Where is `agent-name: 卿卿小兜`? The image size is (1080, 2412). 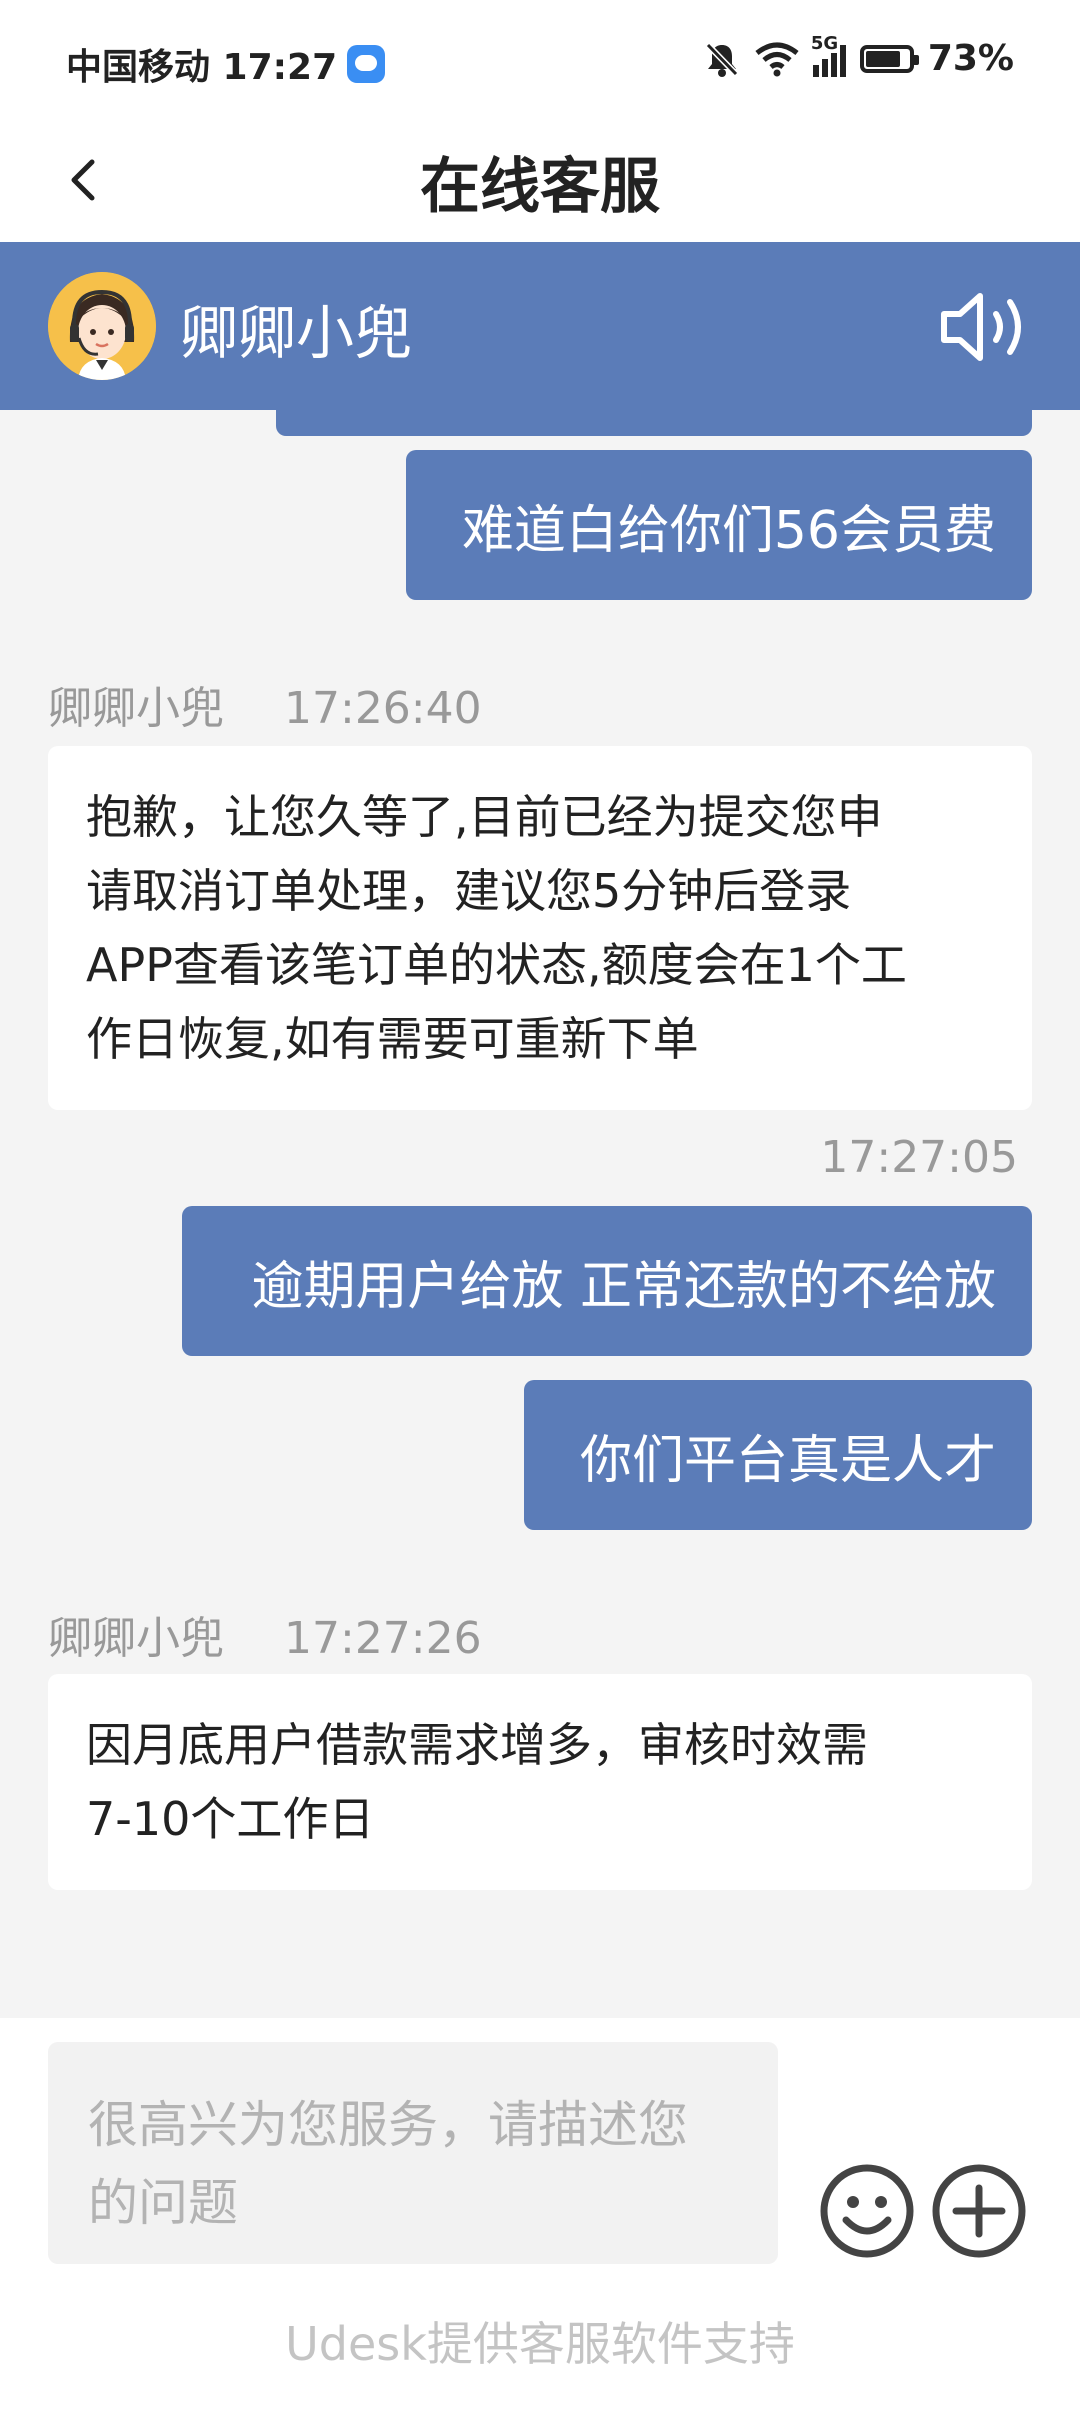
agent-name: 卿卿小兜 is located at coordinates (296, 333).